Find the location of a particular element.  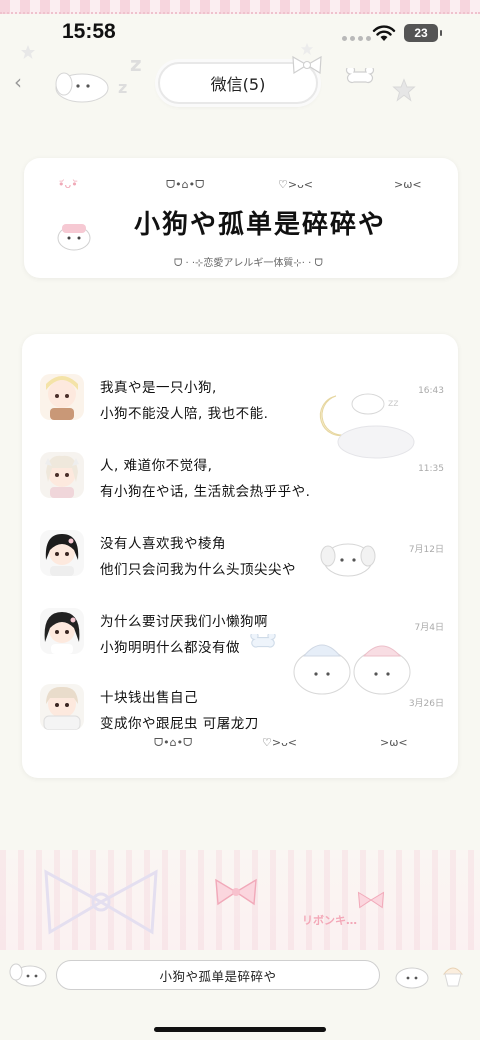

chat-line-2: 小狗明明什么都没有做 is located at coordinates (170, 648).